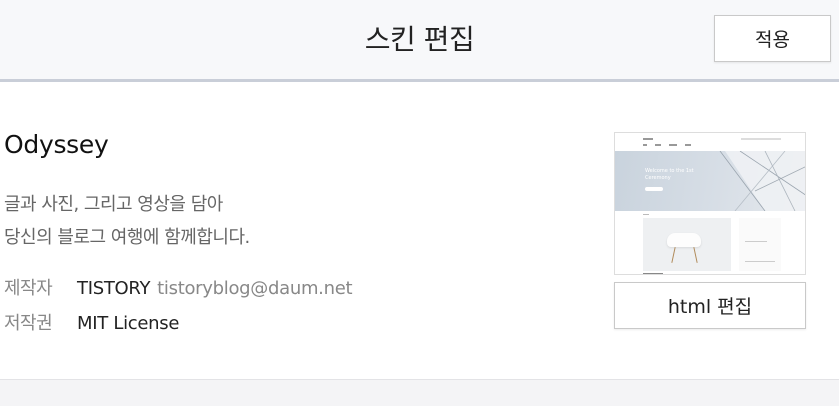  I want to click on skin-thumbnail: Welcome to the 1st Ceremony, so click(710, 203).